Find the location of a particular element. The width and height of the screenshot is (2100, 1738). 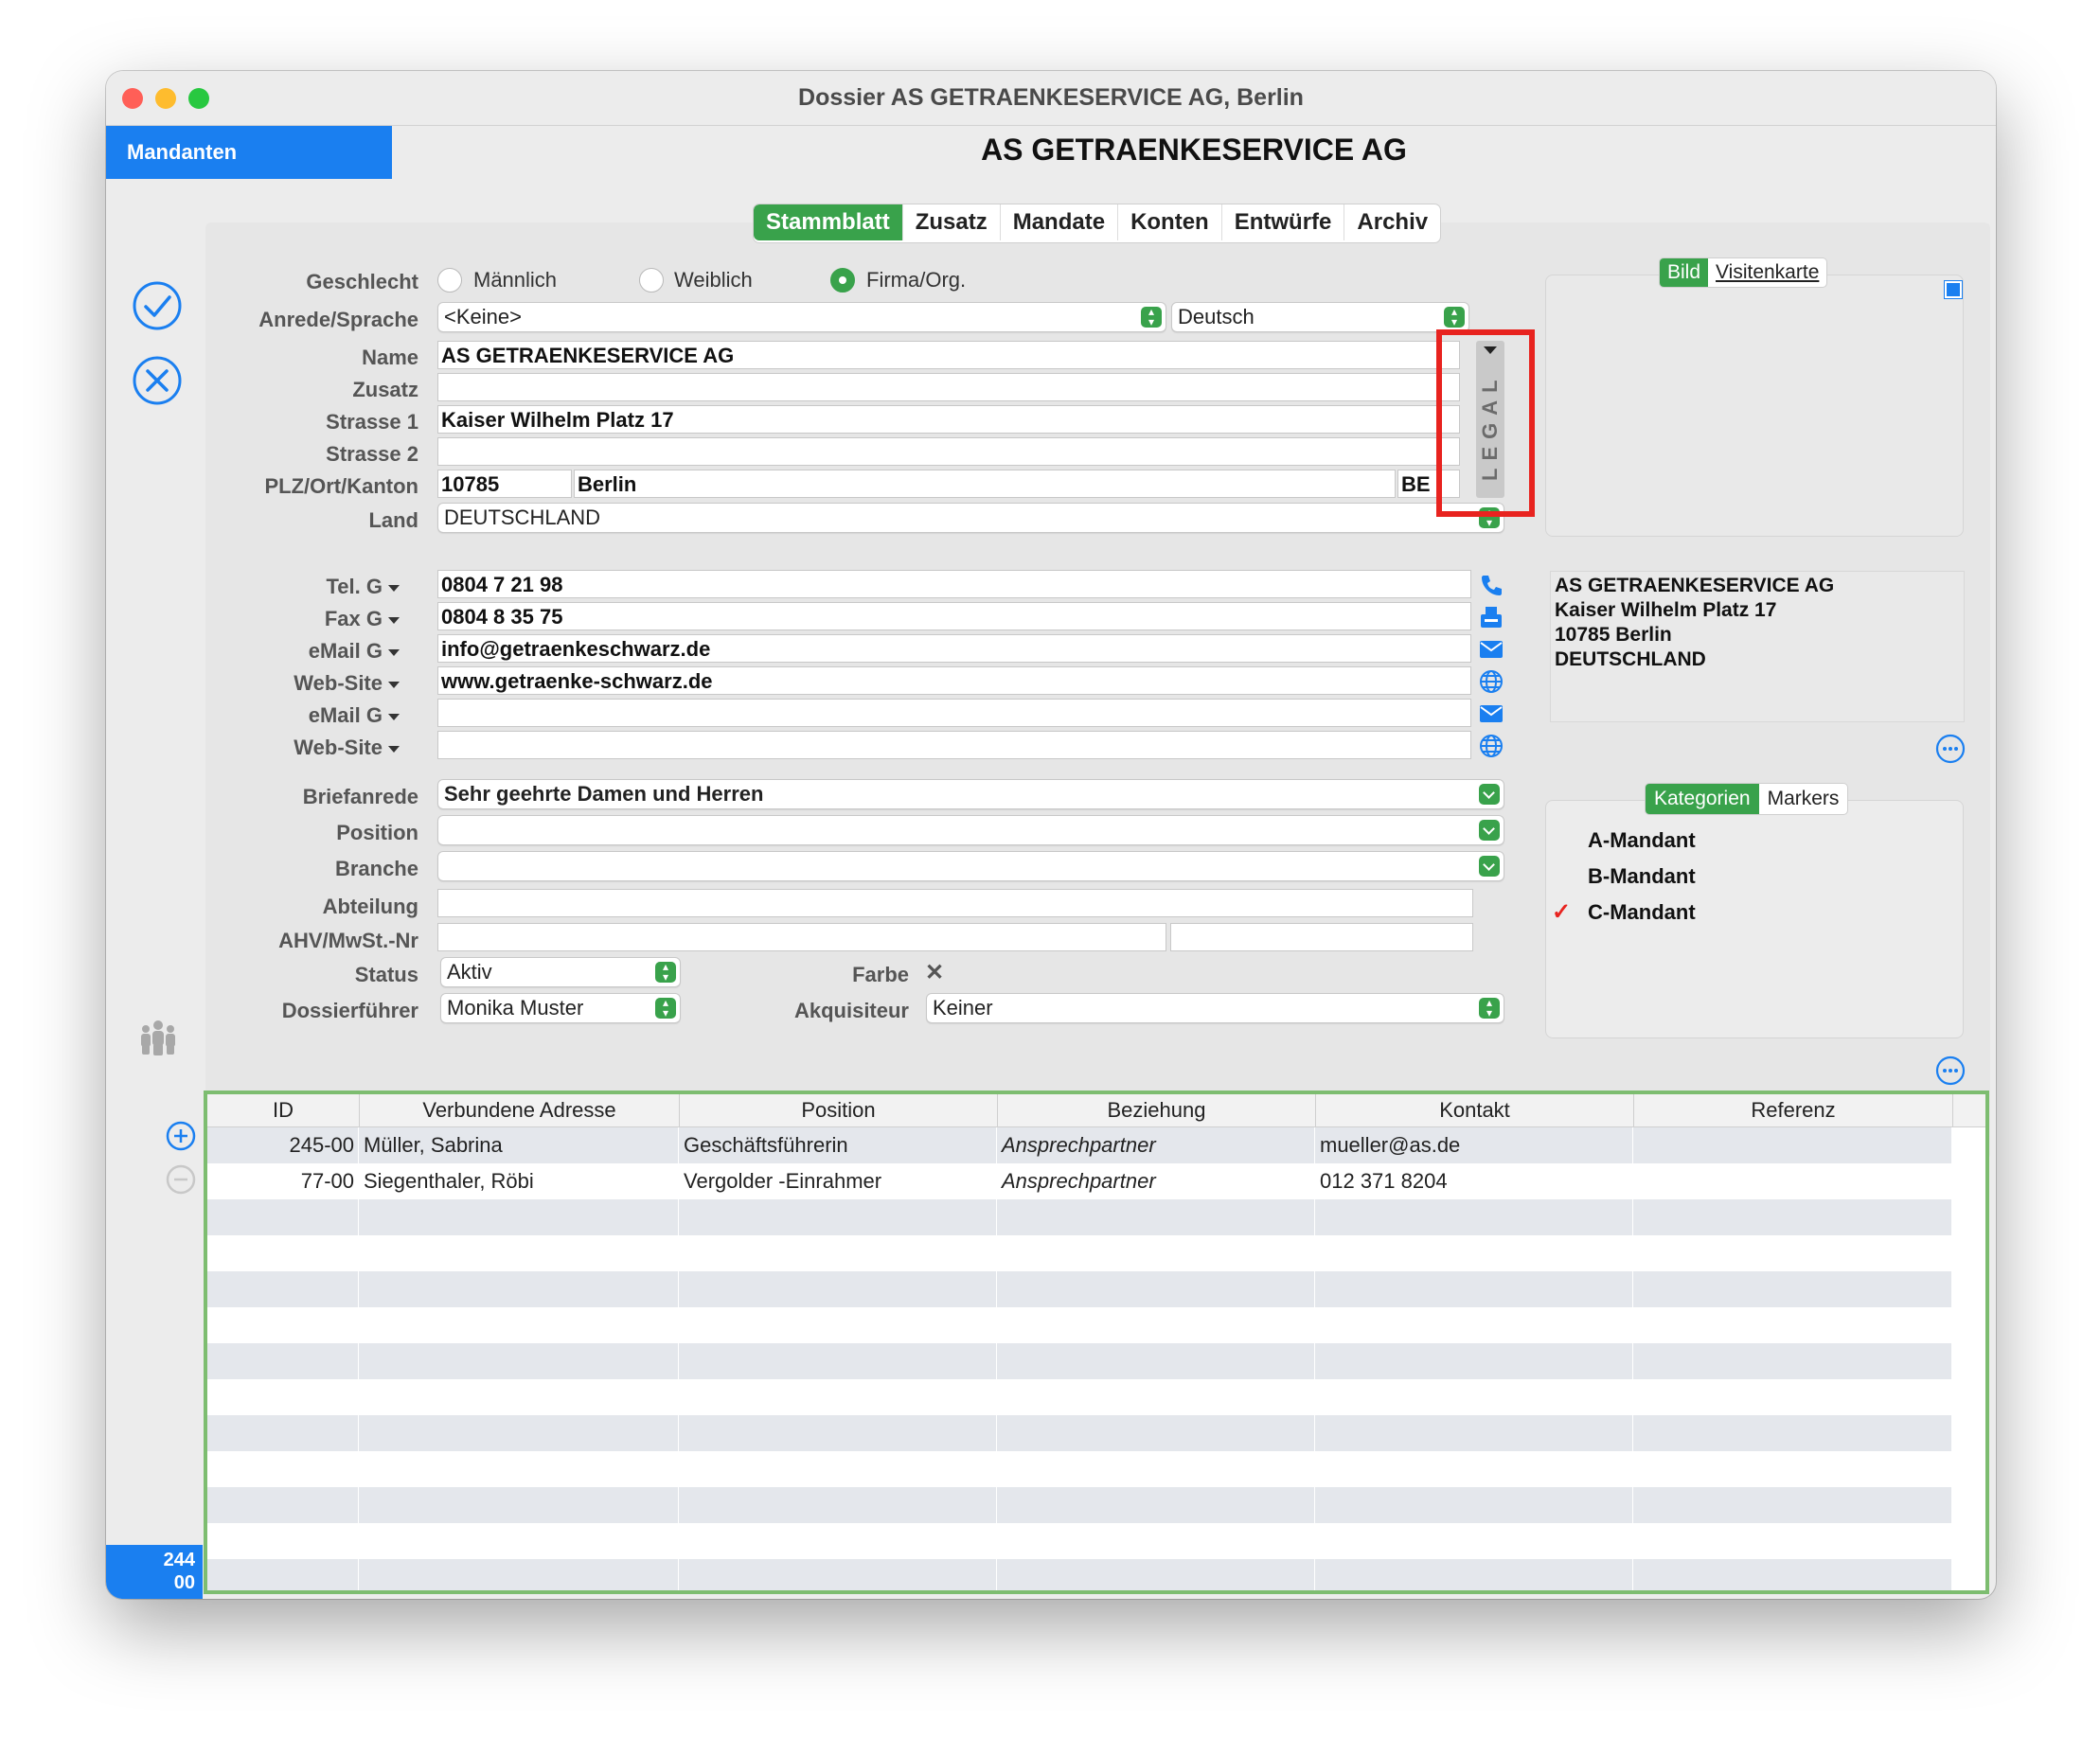

website-field: www.getraenke-schwarz.de is located at coordinates (954, 680).